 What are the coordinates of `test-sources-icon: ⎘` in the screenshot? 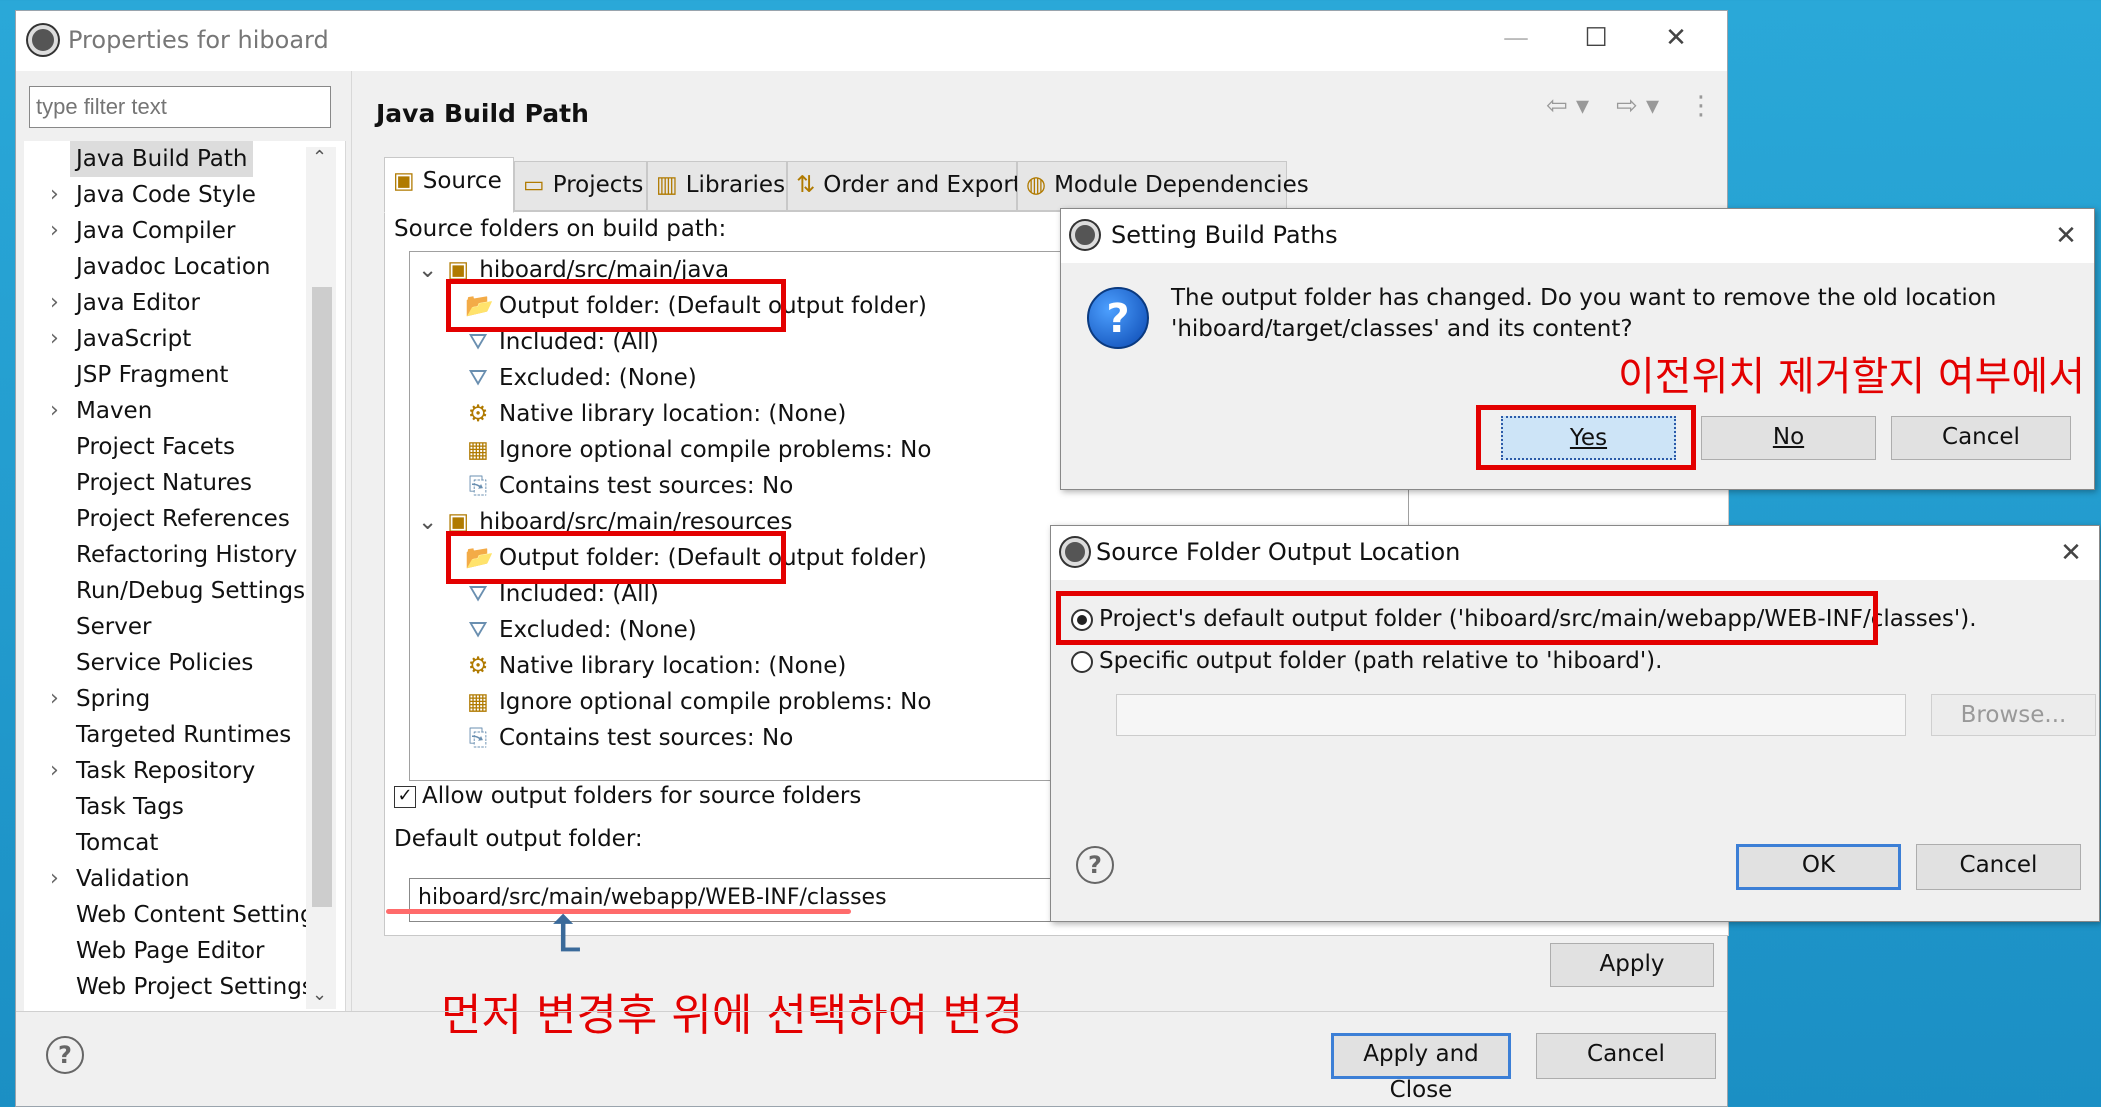 It's located at (478, 486).